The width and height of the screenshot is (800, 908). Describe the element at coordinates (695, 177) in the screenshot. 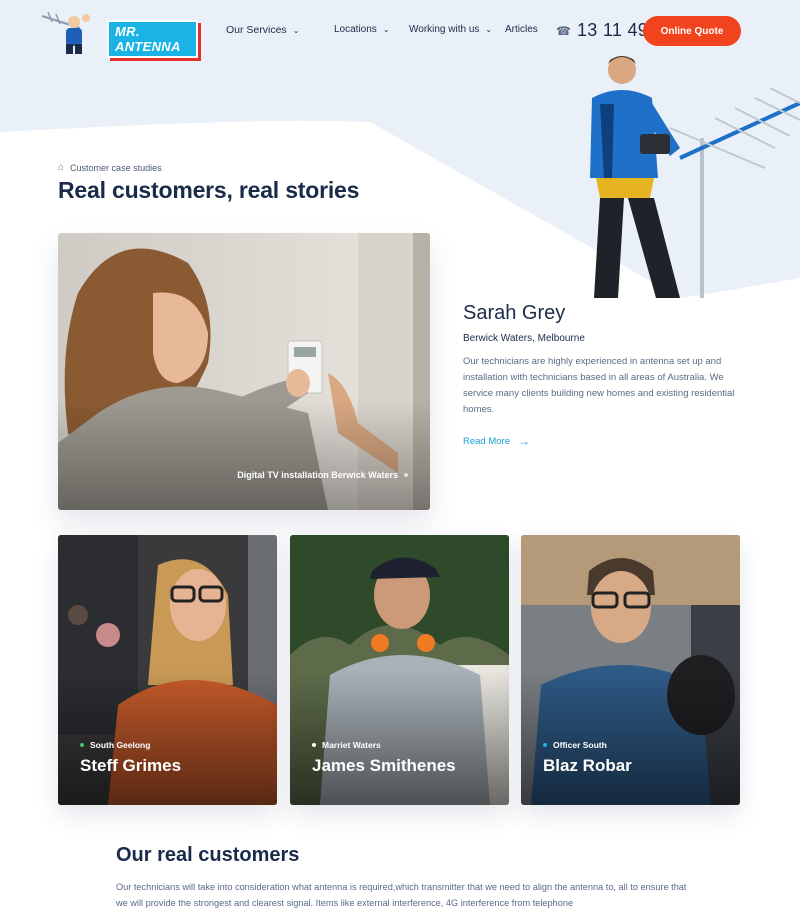

I see `technician-image` at that location.